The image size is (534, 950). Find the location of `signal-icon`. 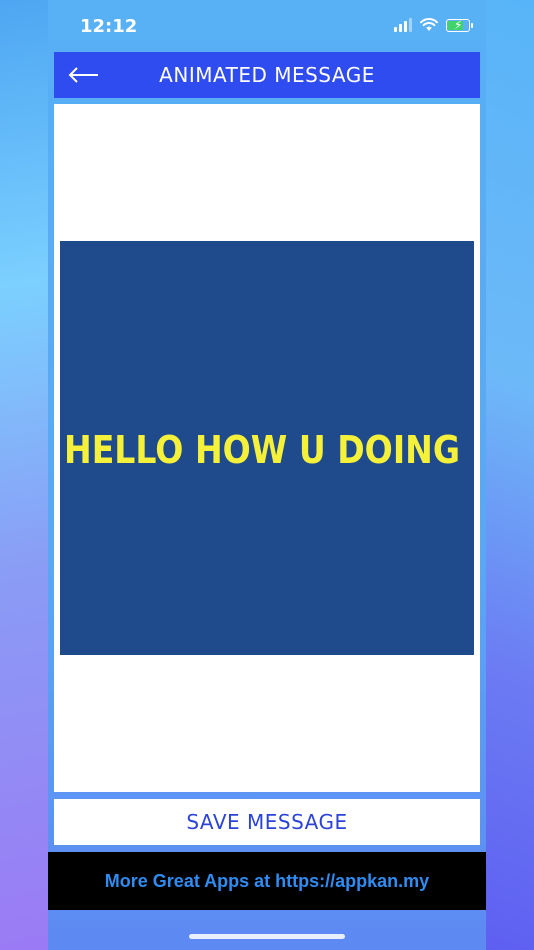

signal-icon is located at coordinates (403, 25).